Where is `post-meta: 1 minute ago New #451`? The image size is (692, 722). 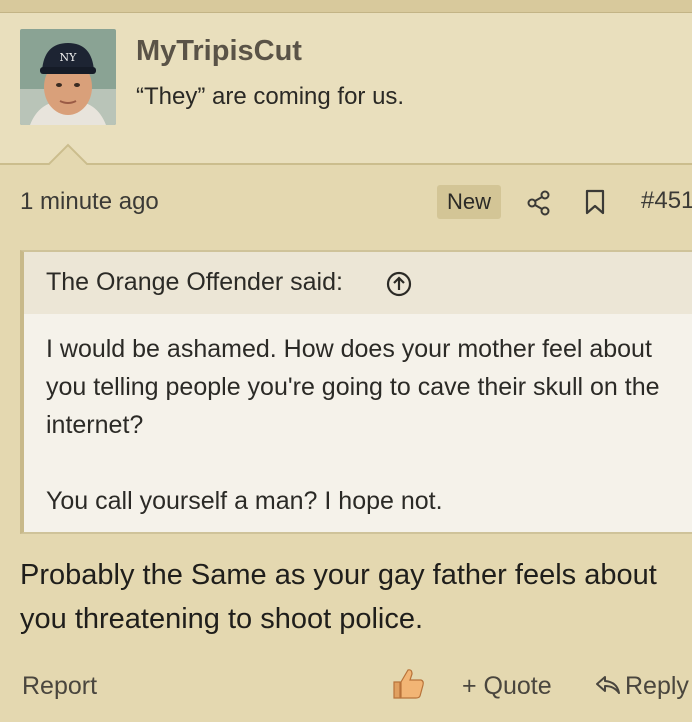 post-meta: 1 minute ago New #451 is located at coordinates (346, 202).